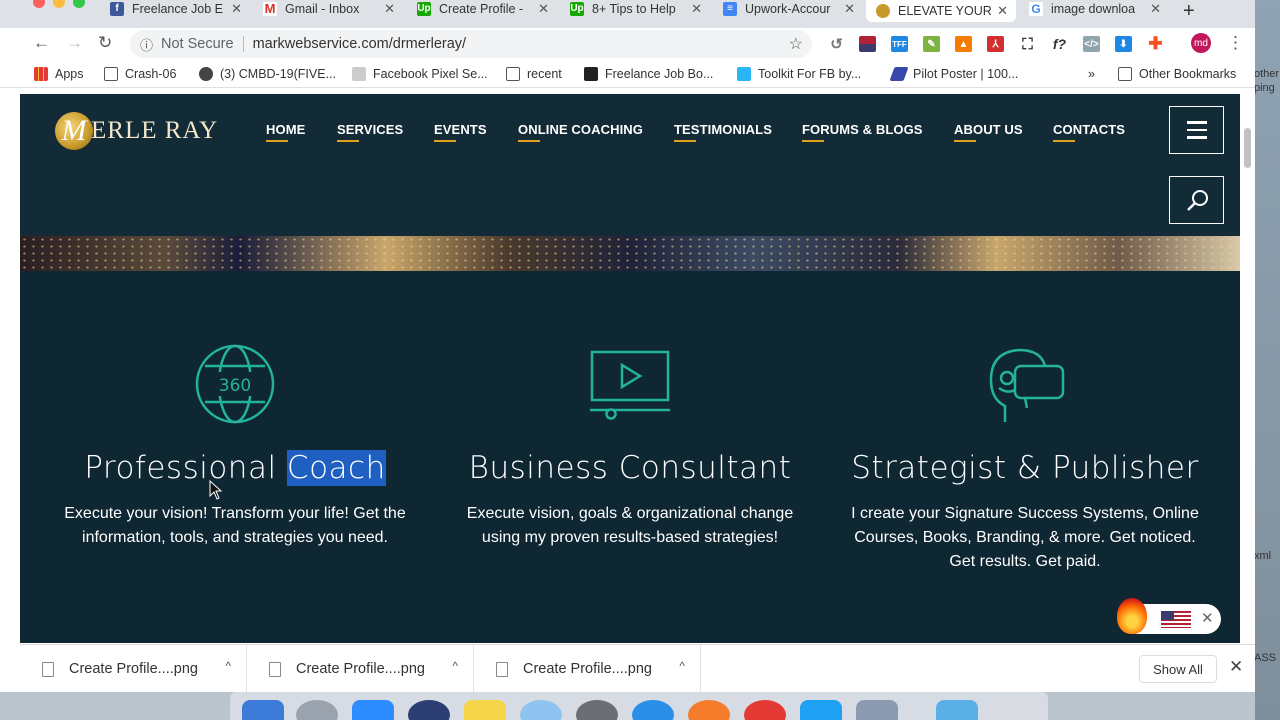 Image resolution: width=1280 pixels, height=720 pixels. What do you see at coordinates (1177, 74) in the screenshot?
I see `bookmark-other: Other Bookmarks` at bounding box center [1177, 74].